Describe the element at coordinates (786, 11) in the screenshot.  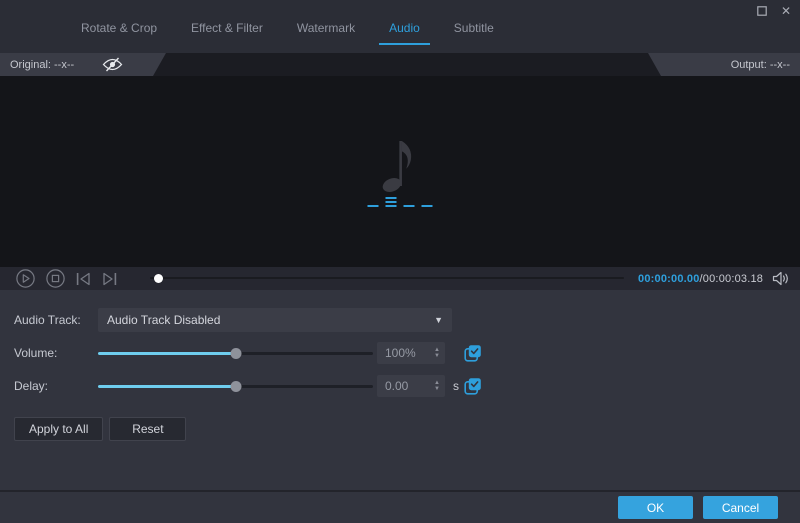
I see `close-icon: ✕` at that location.